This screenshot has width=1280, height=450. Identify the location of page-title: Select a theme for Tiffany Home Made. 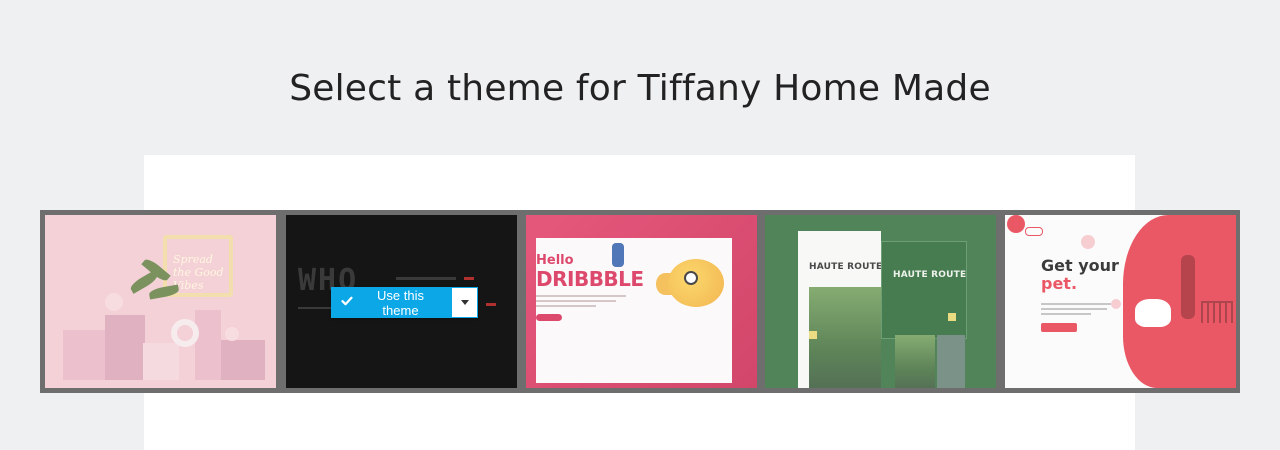
(640, 88).